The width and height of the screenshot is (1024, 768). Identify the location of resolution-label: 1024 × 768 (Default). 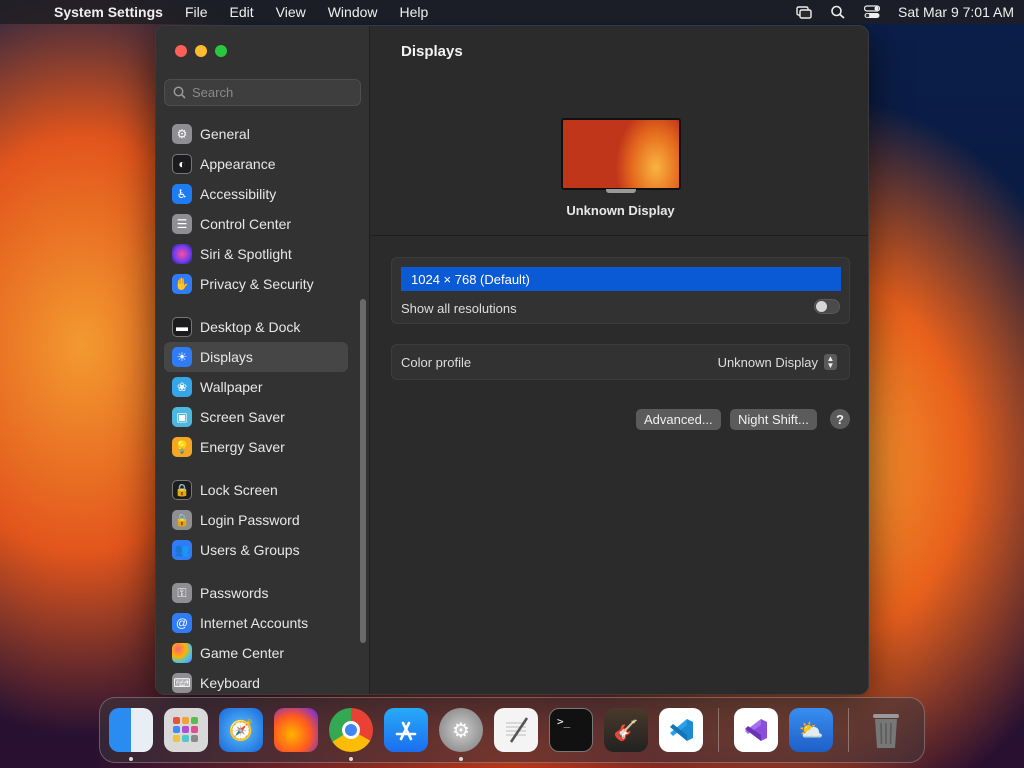
(470, 279).